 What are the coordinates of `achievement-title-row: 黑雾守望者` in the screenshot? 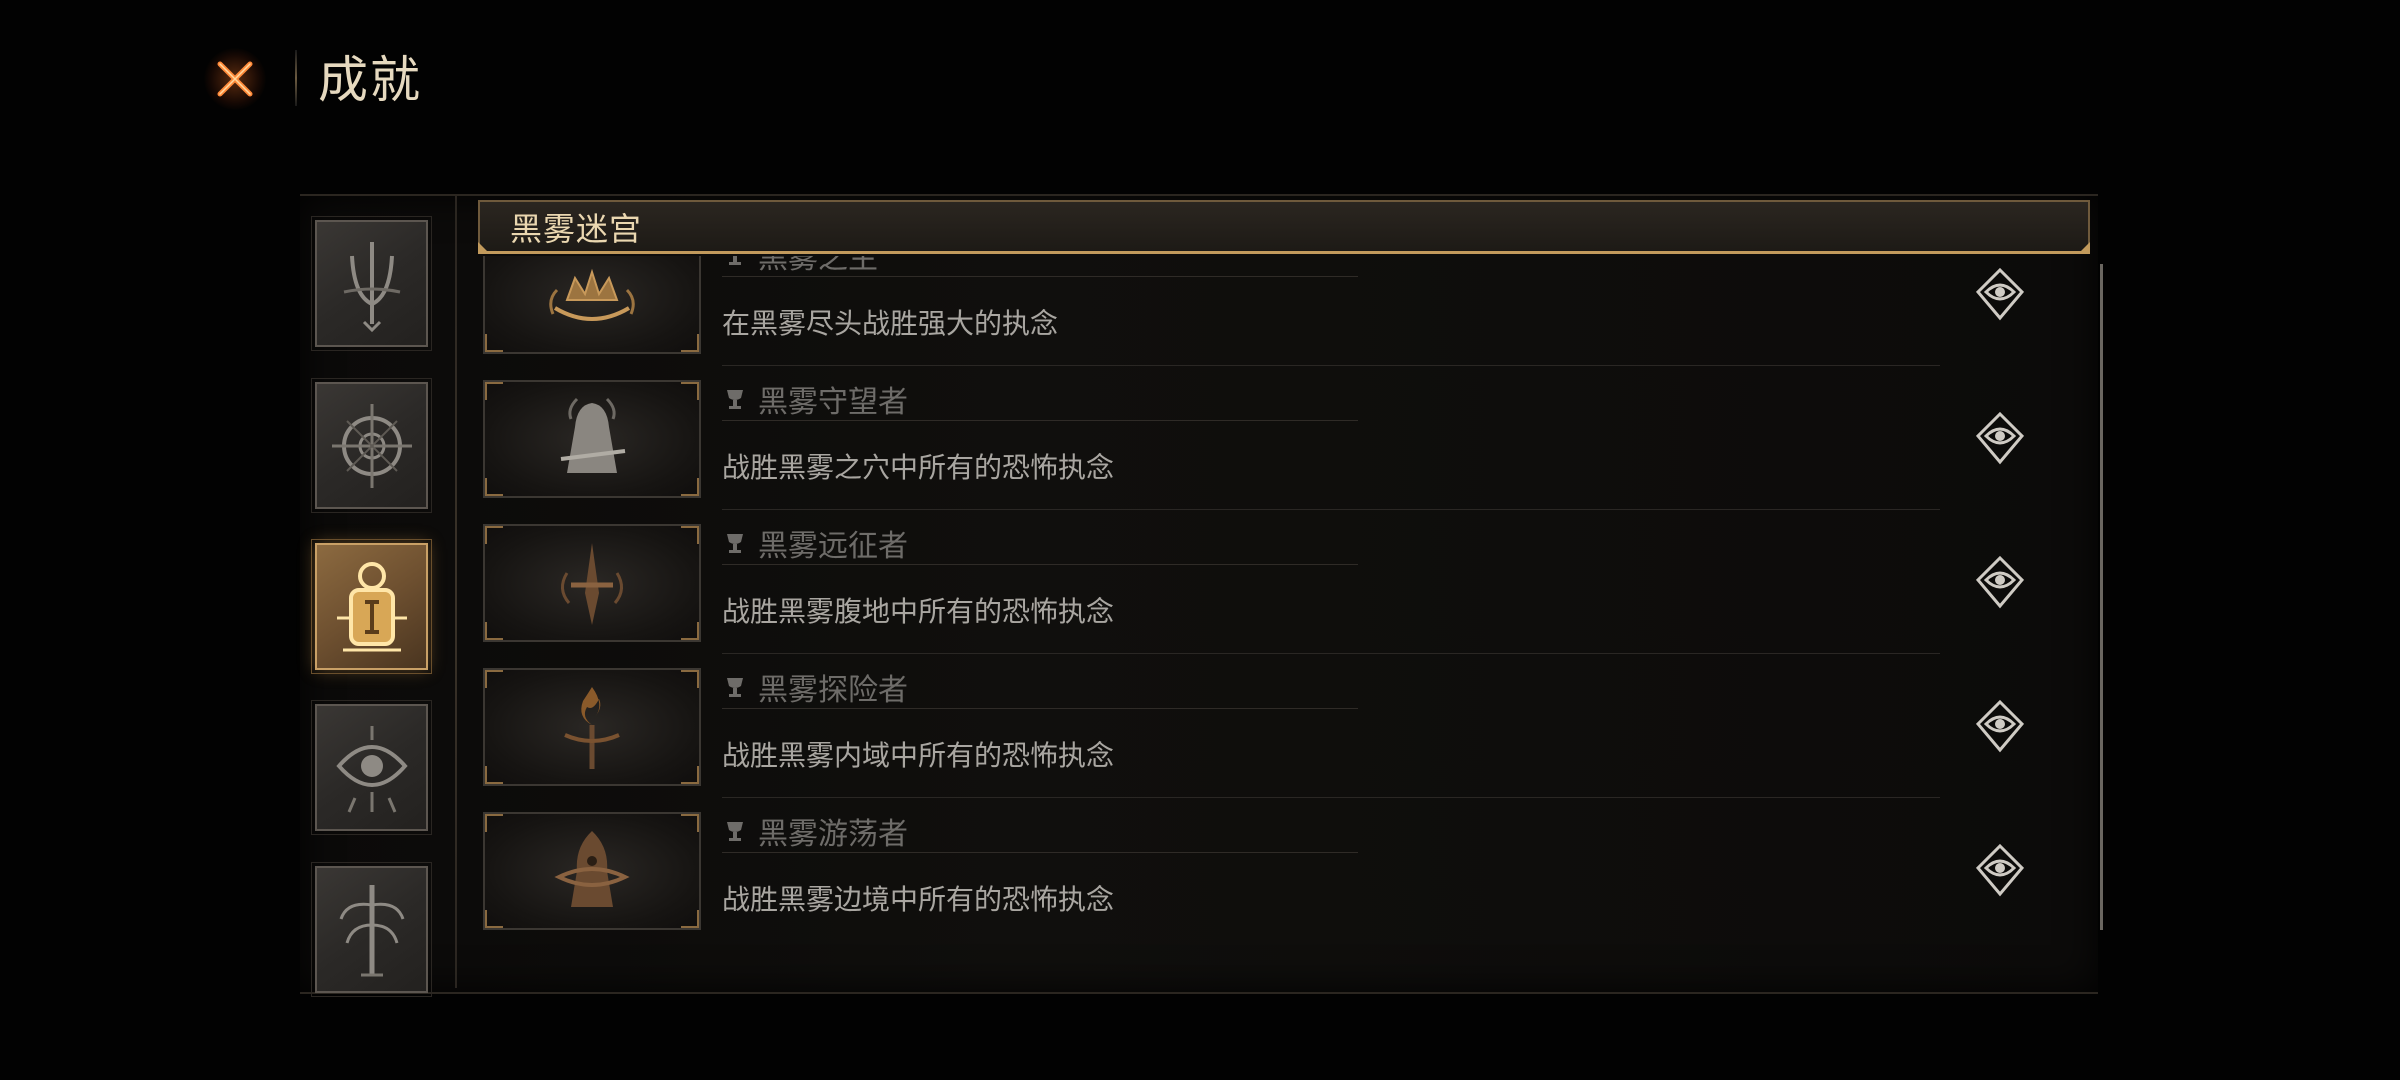 It's located at (1040, 399).